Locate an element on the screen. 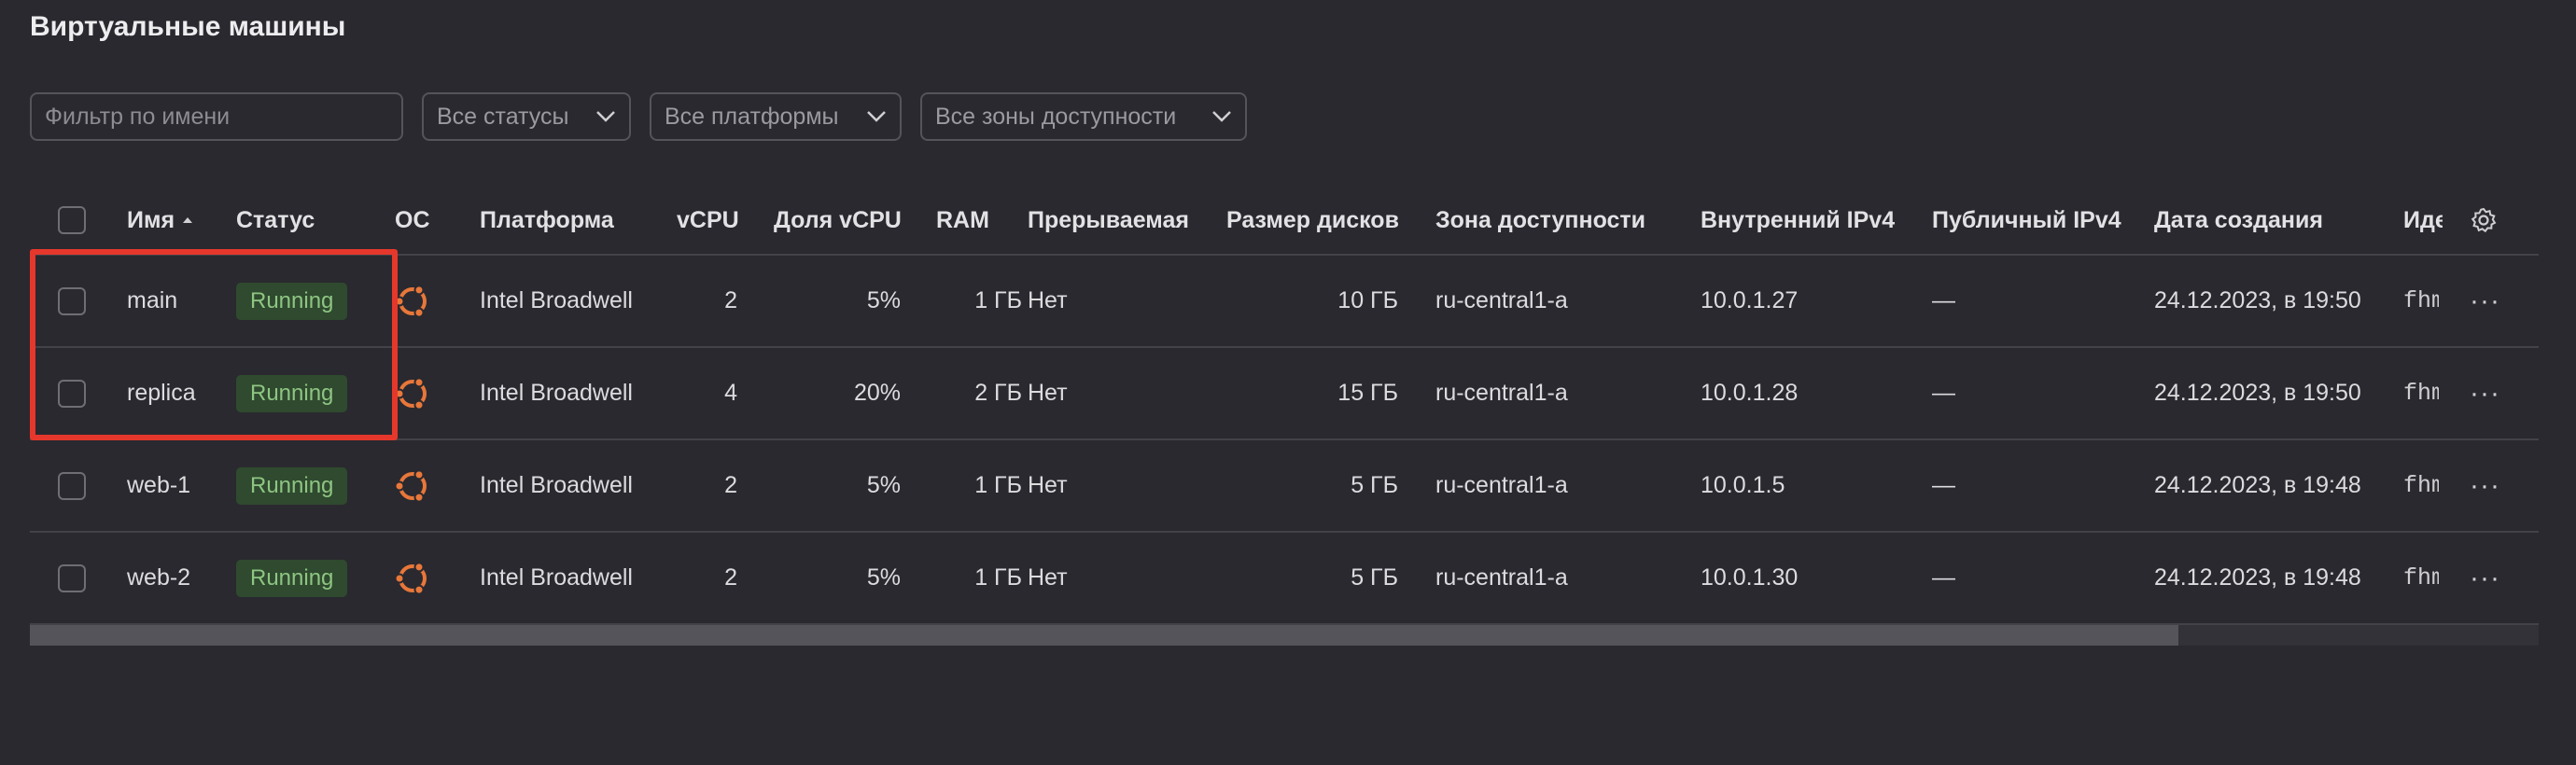 This screenshot has width=2576, height=765. name-filter is located at coordinates (216, 116).